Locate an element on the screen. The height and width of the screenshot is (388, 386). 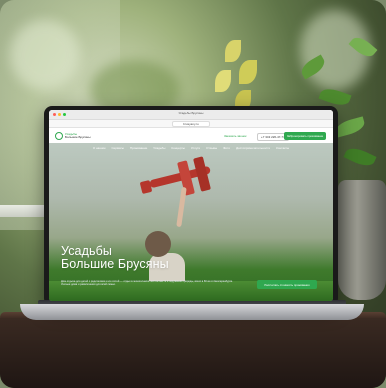
hero-title-line: Большие Брусяны is located at coordinates (115, 264).